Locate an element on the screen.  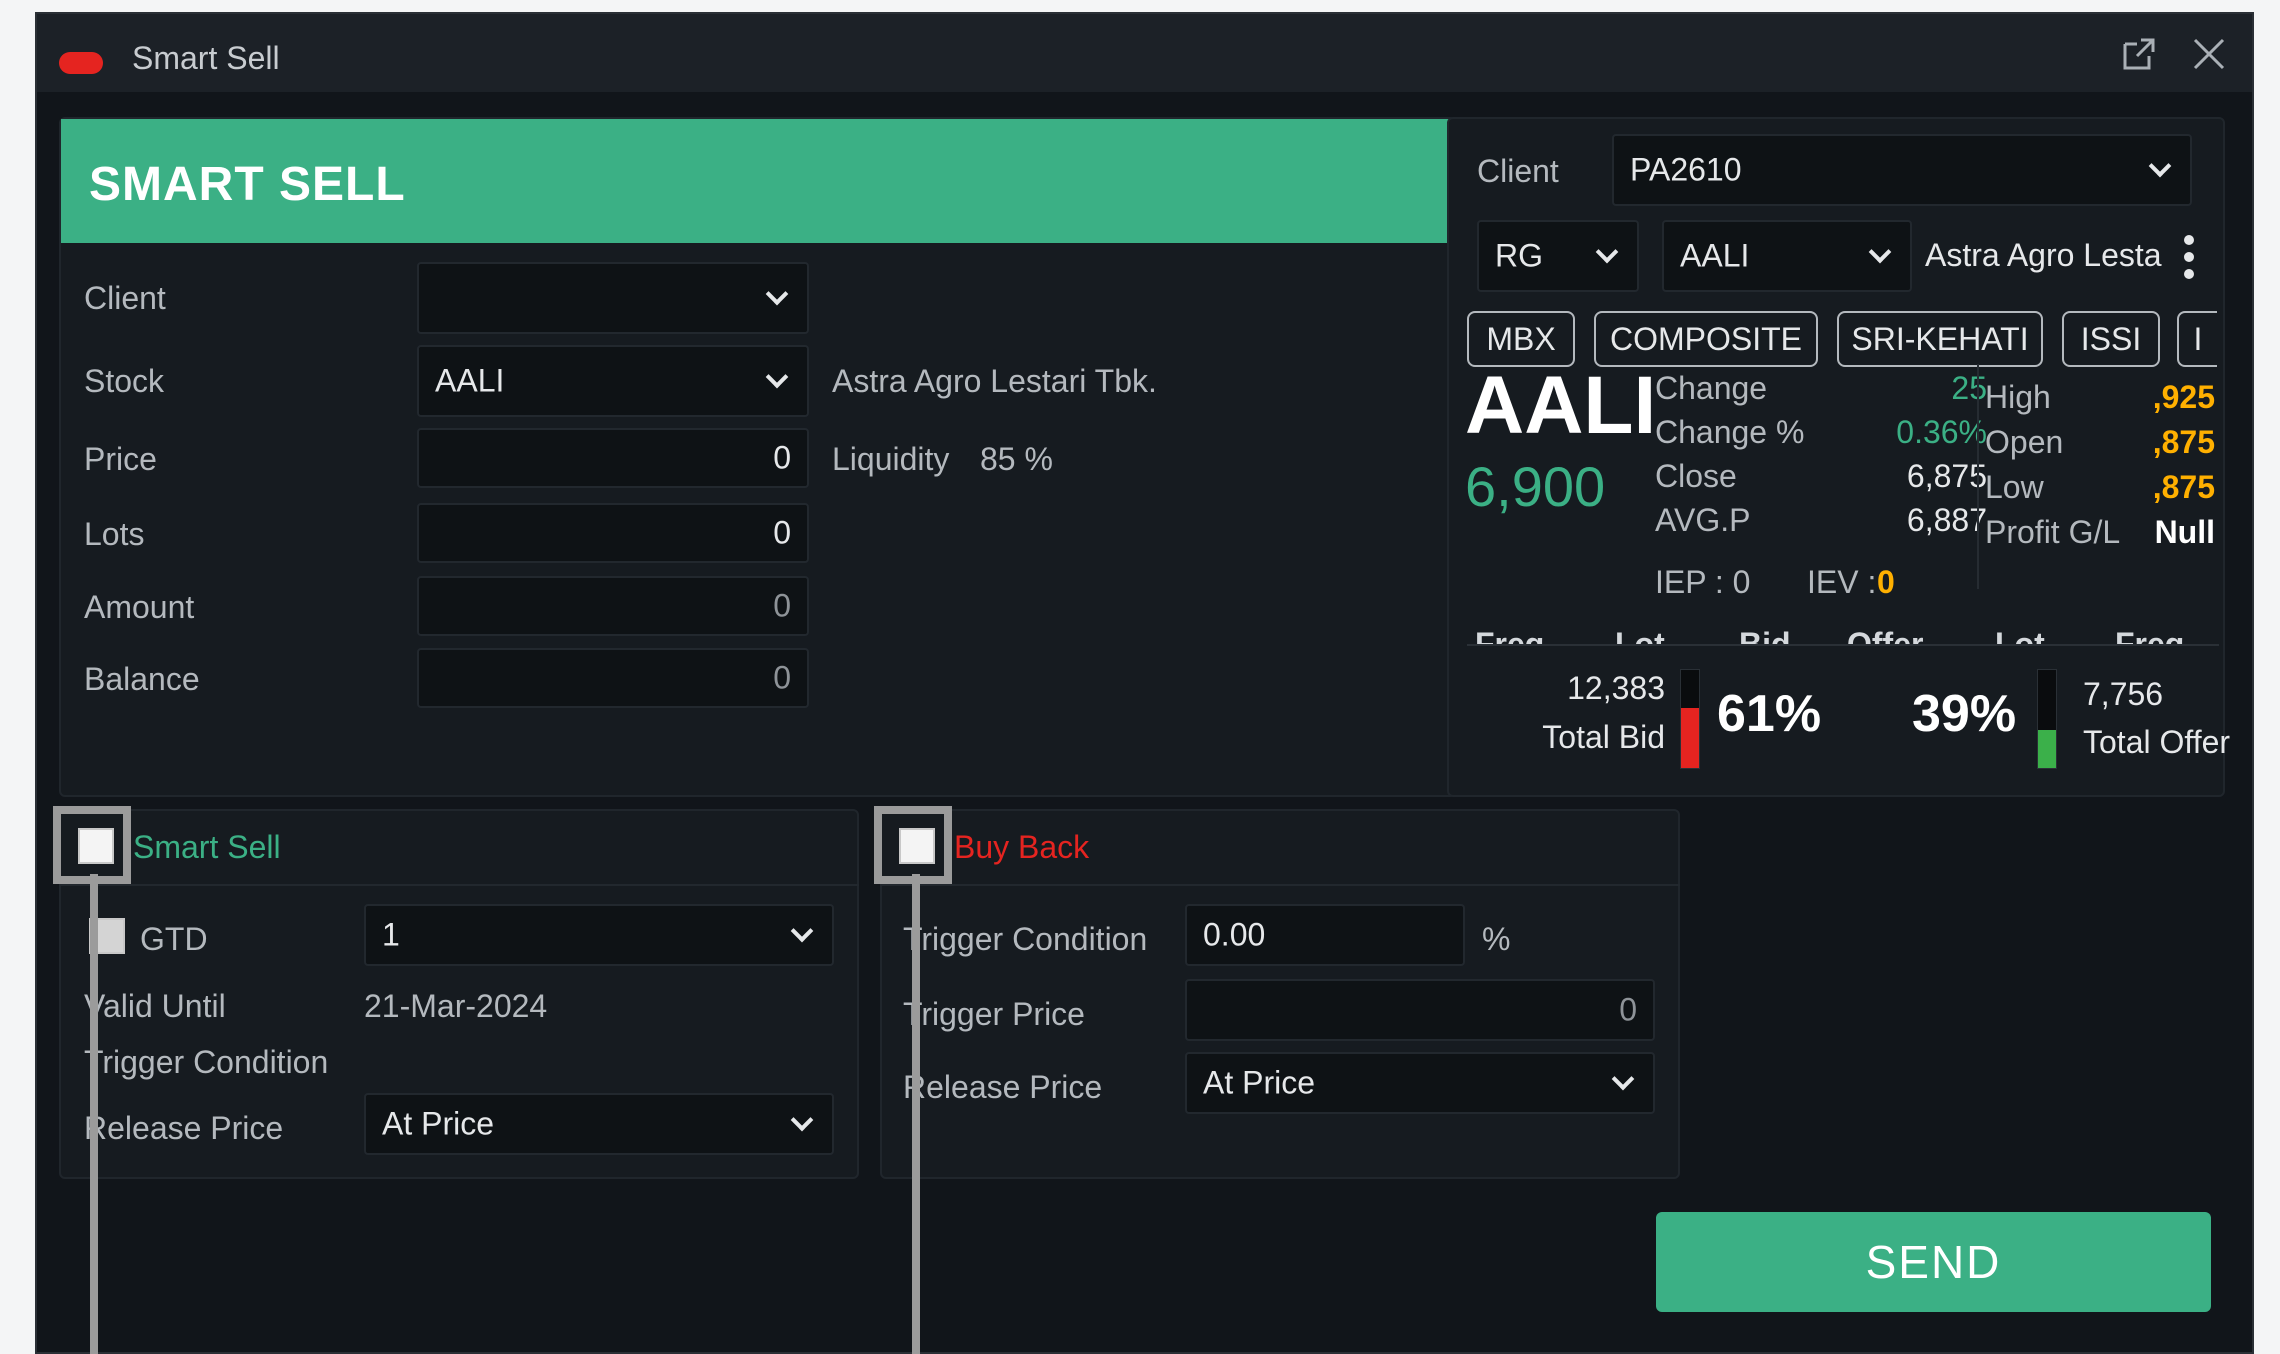
quote-stock-name: Astra Agro Lesta is located at coordinates (2043, 255).